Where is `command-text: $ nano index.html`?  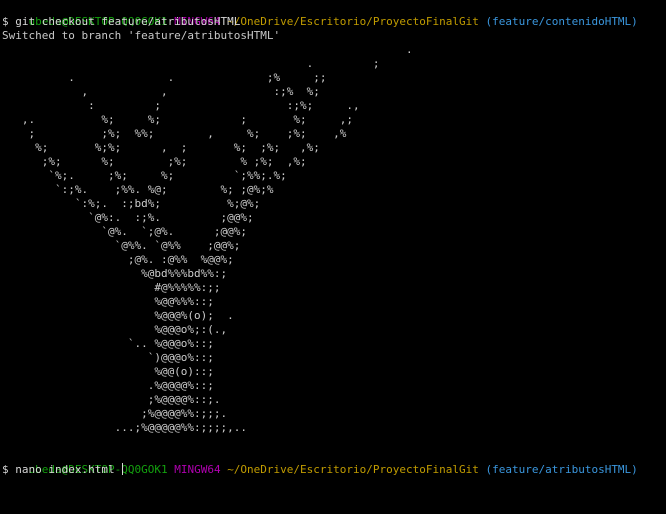
command-text: $ nano index.html is located at coordinates (61, 469).